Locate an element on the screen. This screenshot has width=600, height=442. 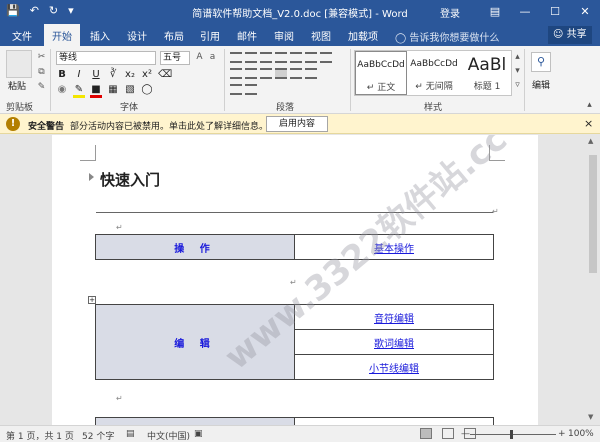
collapse-heading-icon is located at coordinates (91, 177).